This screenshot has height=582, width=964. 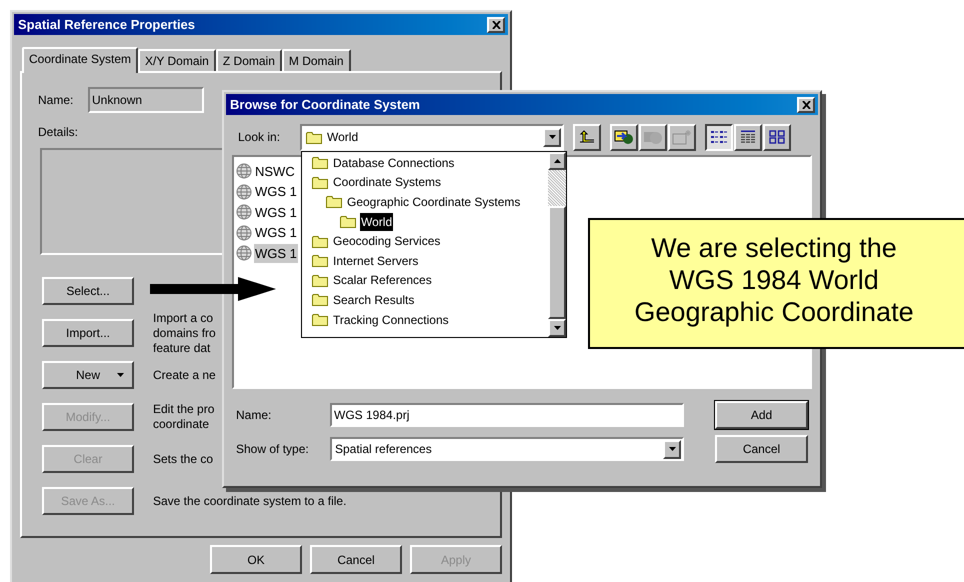 I want to click on add-button: Add, so click(x=761, y=414).